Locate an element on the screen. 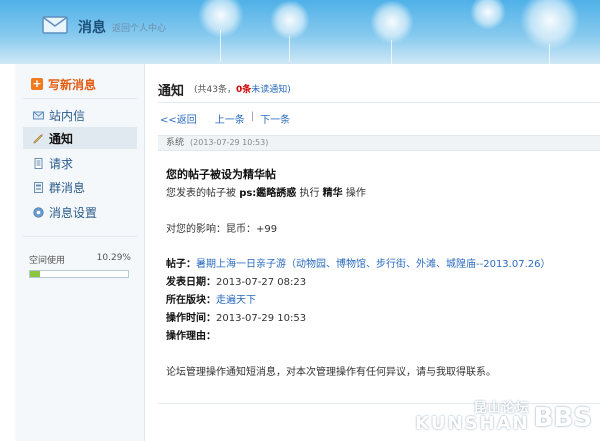 Image resolution: width=600 pixels, height=441 pixels. compose-label: 写新消息 is located at coordinates (72, 84).